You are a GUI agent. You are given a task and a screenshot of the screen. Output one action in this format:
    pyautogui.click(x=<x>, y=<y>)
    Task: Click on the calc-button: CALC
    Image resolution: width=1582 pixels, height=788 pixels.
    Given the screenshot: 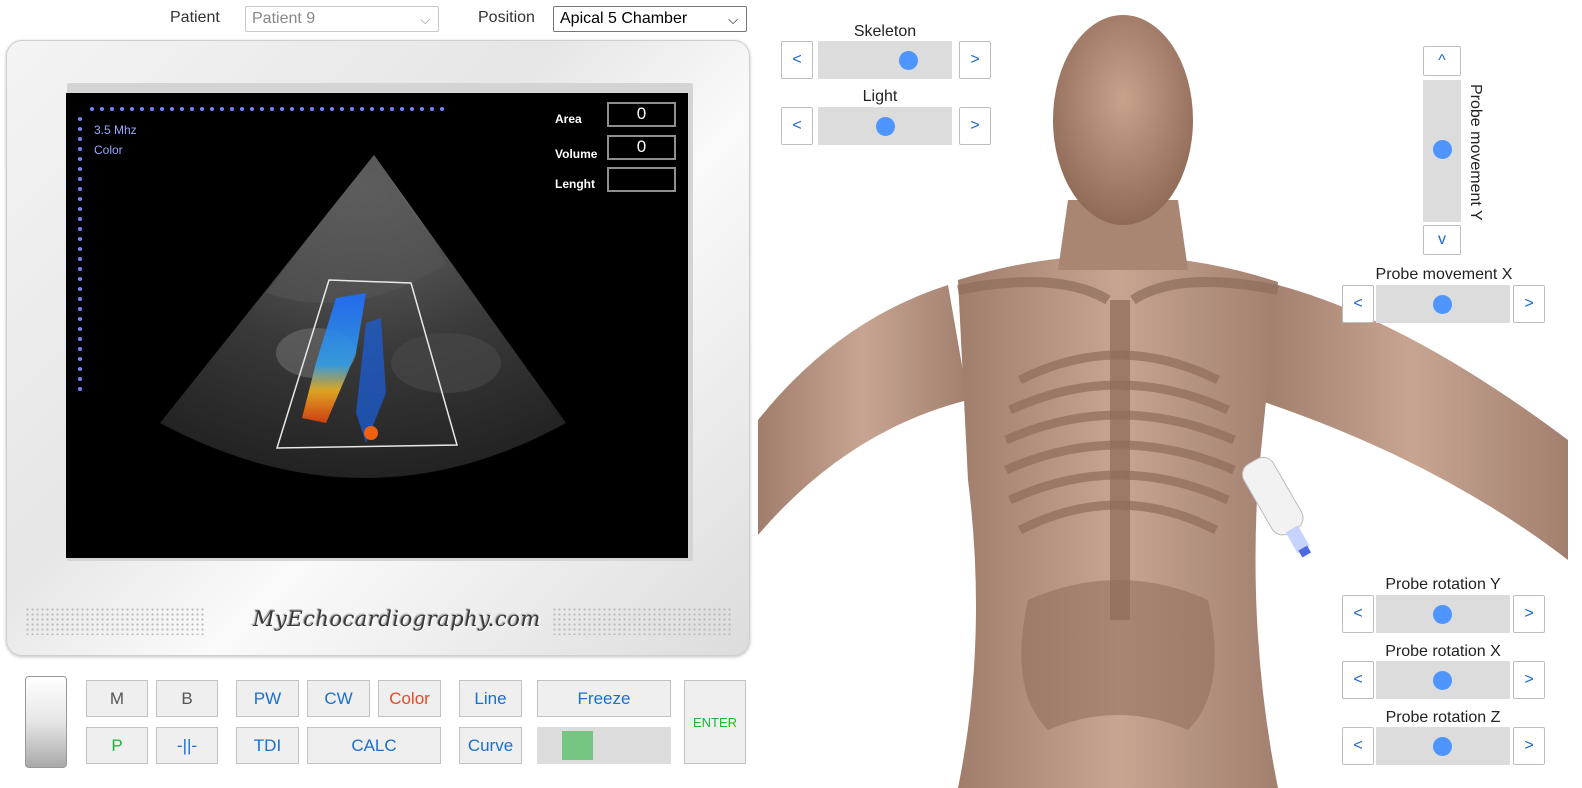 What is the action you would take?
    pyautogui.click(x=374, y=745)
    